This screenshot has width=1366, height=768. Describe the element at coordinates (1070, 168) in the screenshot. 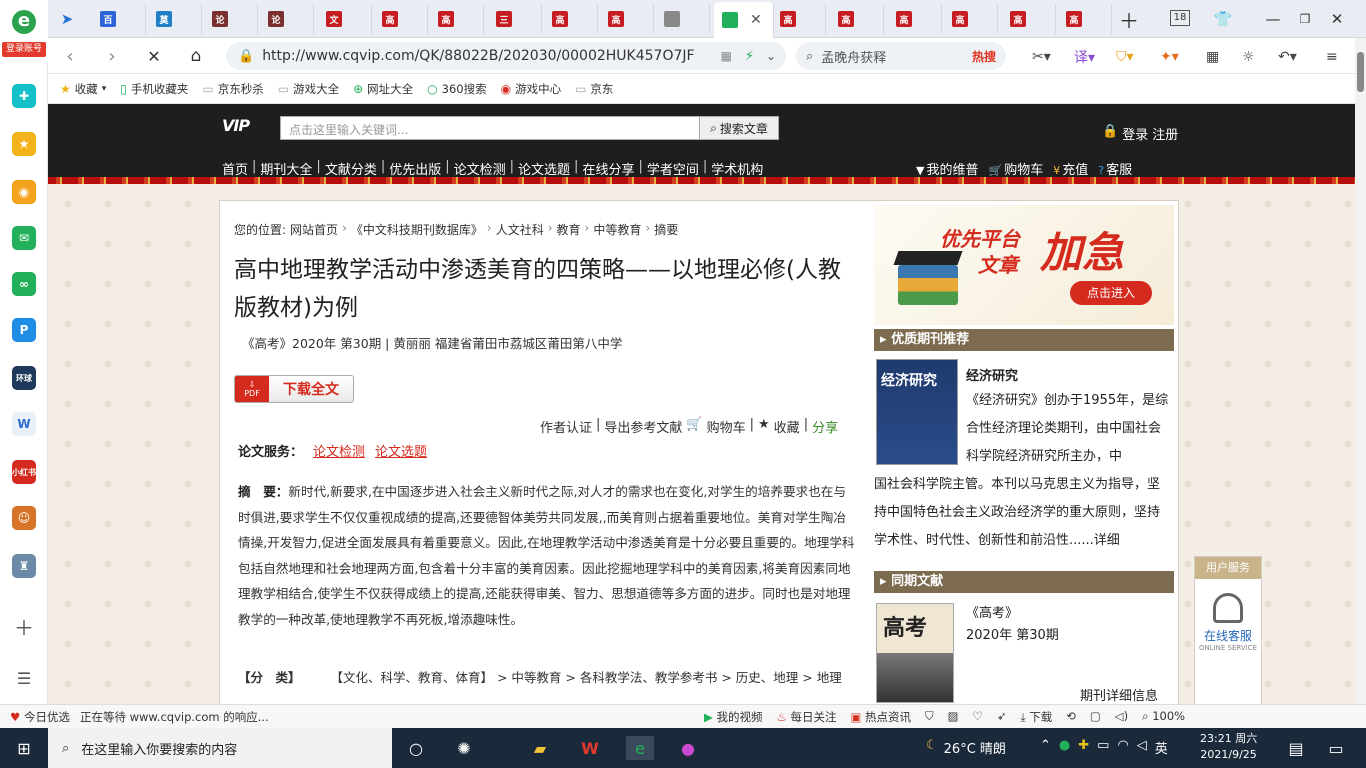

I see `recharge-link: ¥ 充值` at that location.